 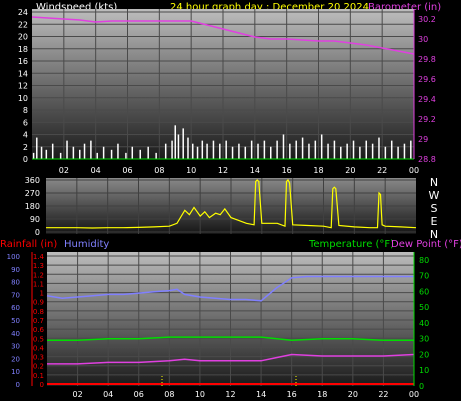 I want to click on temperature-tick-label: 70, so click(x=424, y=276).